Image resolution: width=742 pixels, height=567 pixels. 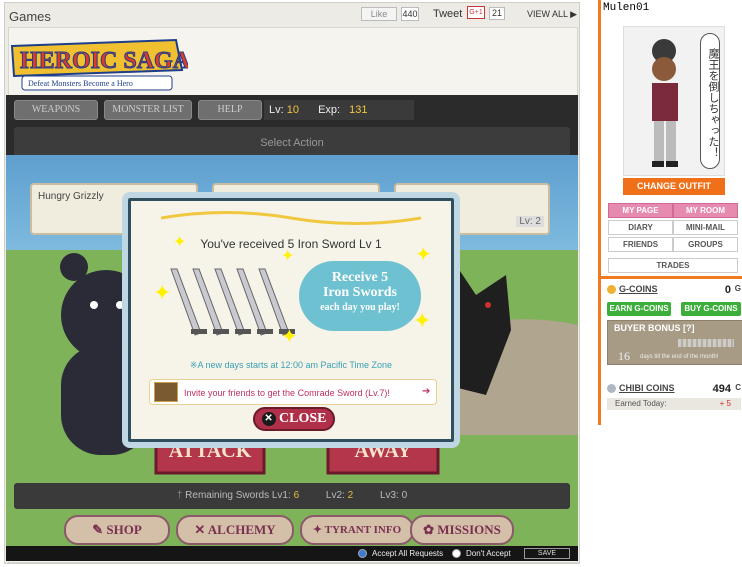 What do you see at coordinates (611, 290) in the screenshot?
I see `gcoin-icon` at bounding box center [611, 290].